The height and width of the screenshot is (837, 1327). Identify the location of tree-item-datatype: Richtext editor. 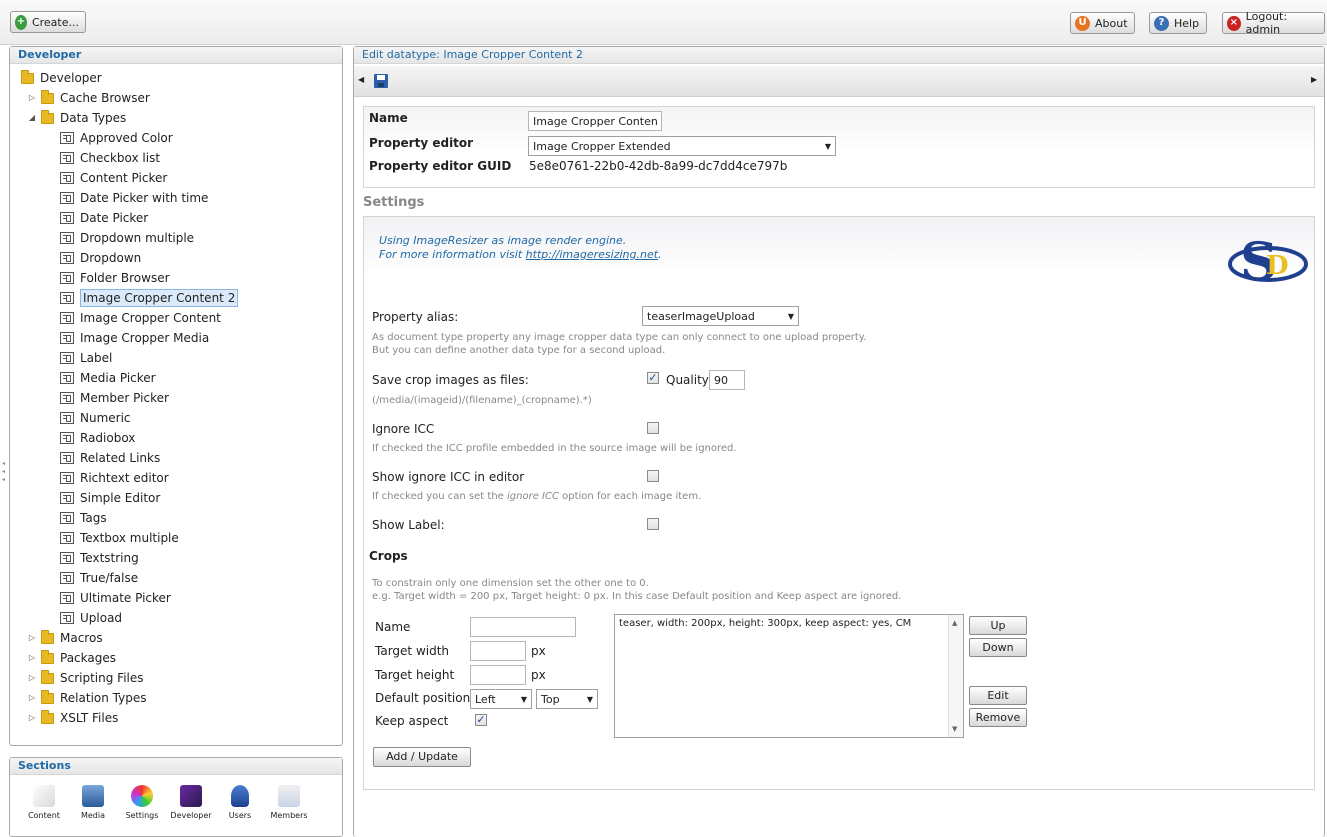
(114, 478).